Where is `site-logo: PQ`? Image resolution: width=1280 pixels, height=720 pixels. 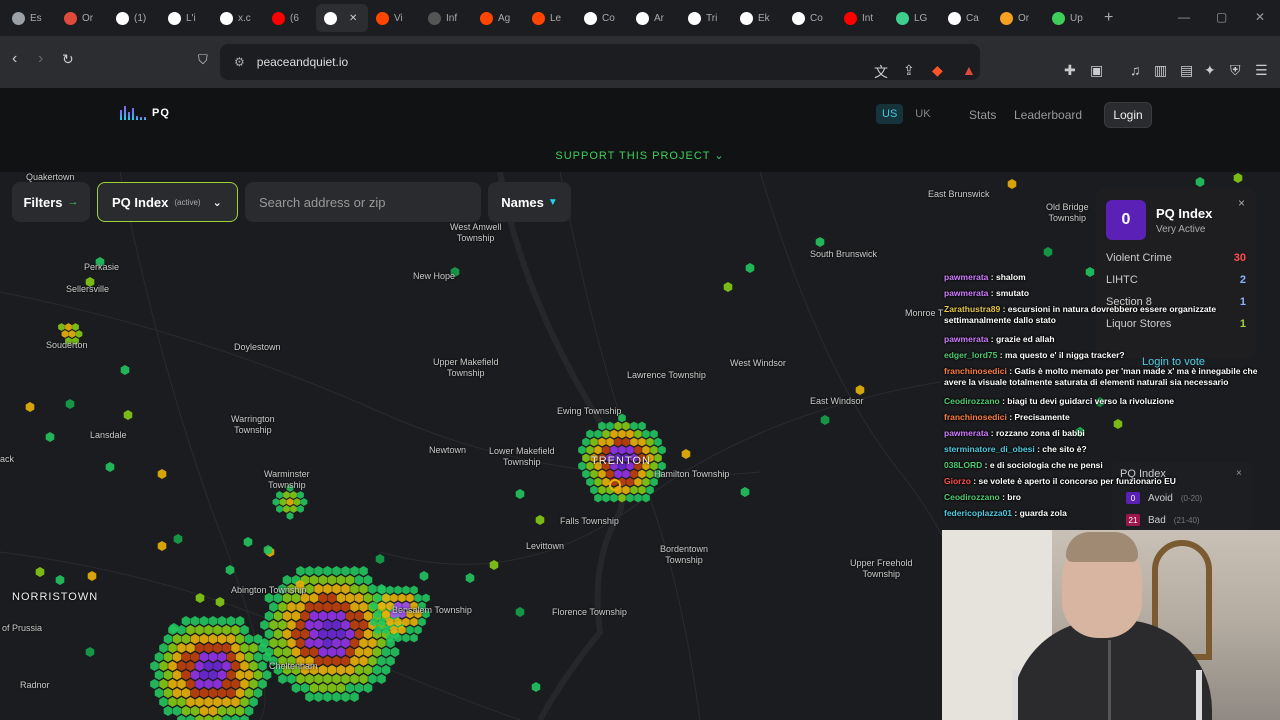
site-logo: PQ is located at coordinates (145, 113).